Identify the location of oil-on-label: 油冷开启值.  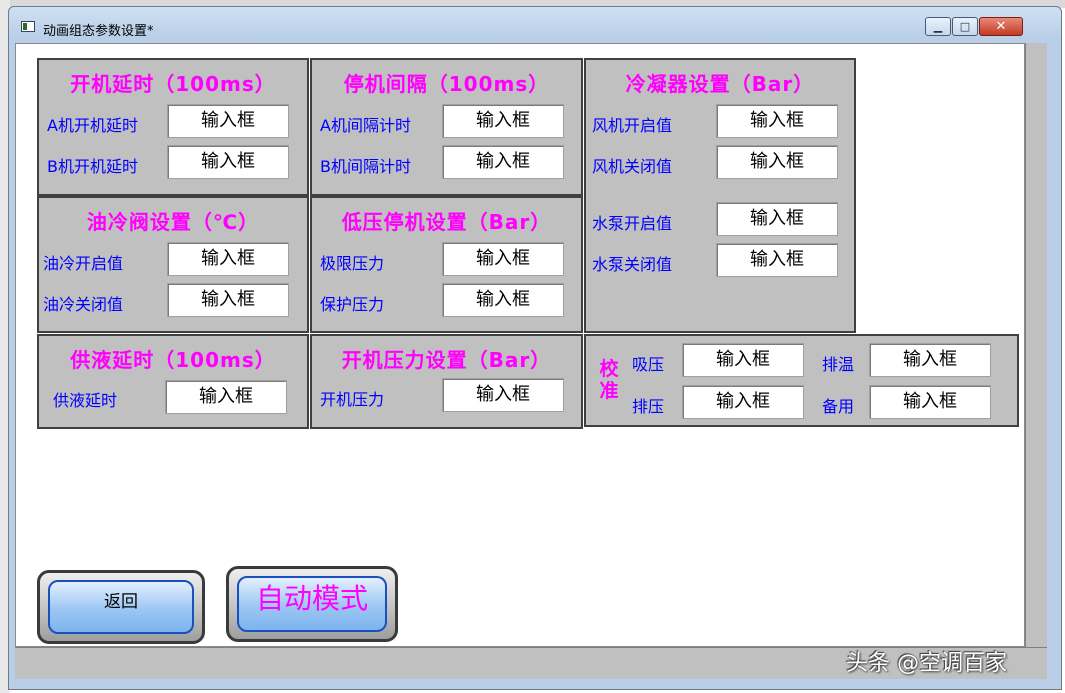
(83, 263).